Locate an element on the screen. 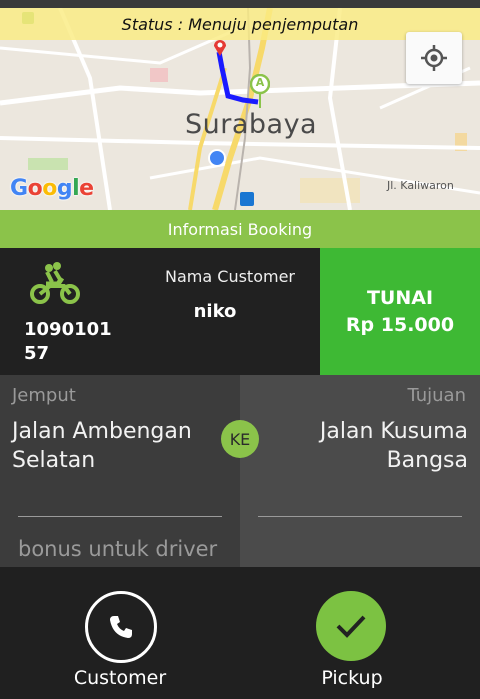 This screenshot has height=699, width=480. customer-name: niko is located at coordinates (215, 311).